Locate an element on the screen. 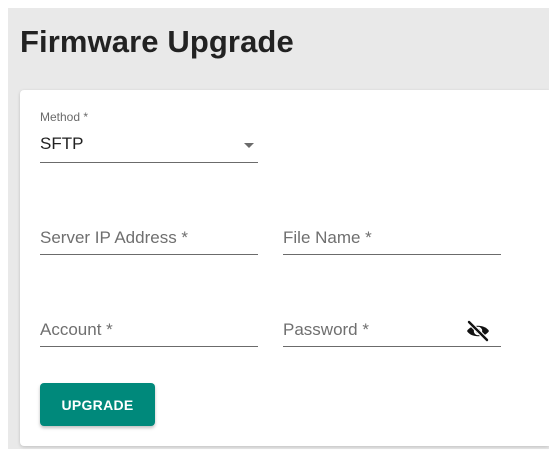 Image resolution: width=549 pixels, height=452 pixels. file-name-field: File Name * is located at coordinates (392, 240).